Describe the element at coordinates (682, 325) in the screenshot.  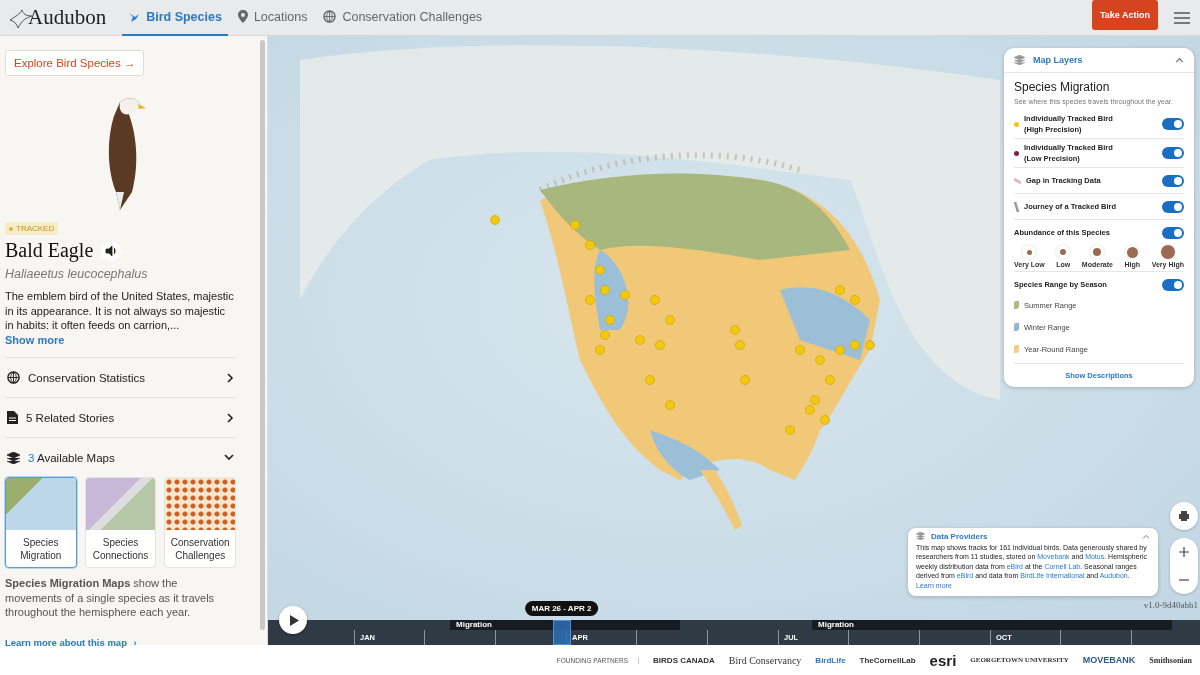
I see `tracking-points-drawing` at that location.